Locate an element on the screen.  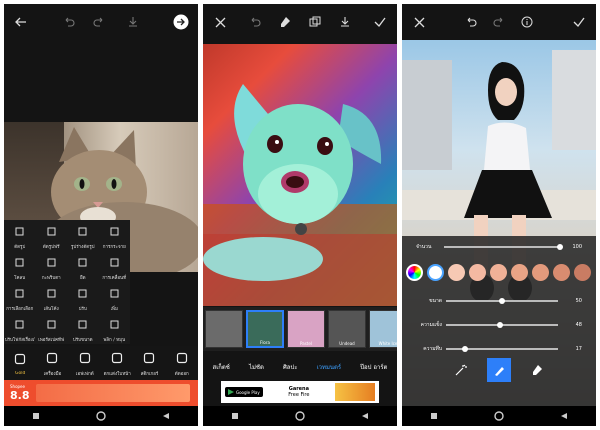
tool-item: ยืด is located at coordinates (83, 266).